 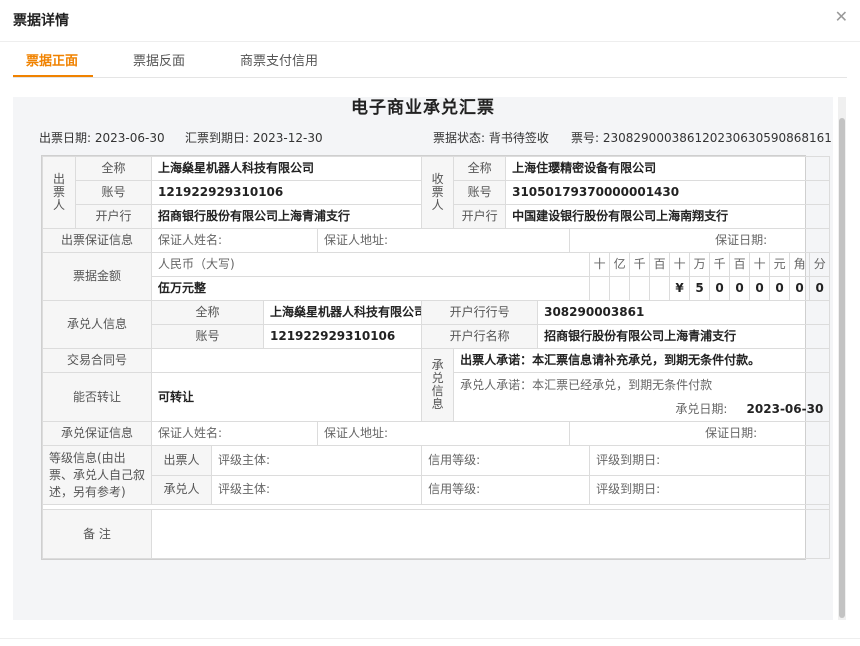 I want to click on drawer-group-label: 出票人, so click(x=59, y=192).